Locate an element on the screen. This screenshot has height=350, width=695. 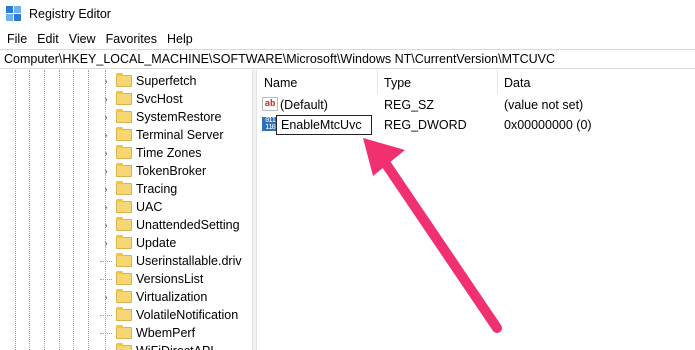
tree-item: ›WiFiDirectAPI is located at coordinates (157, 346).